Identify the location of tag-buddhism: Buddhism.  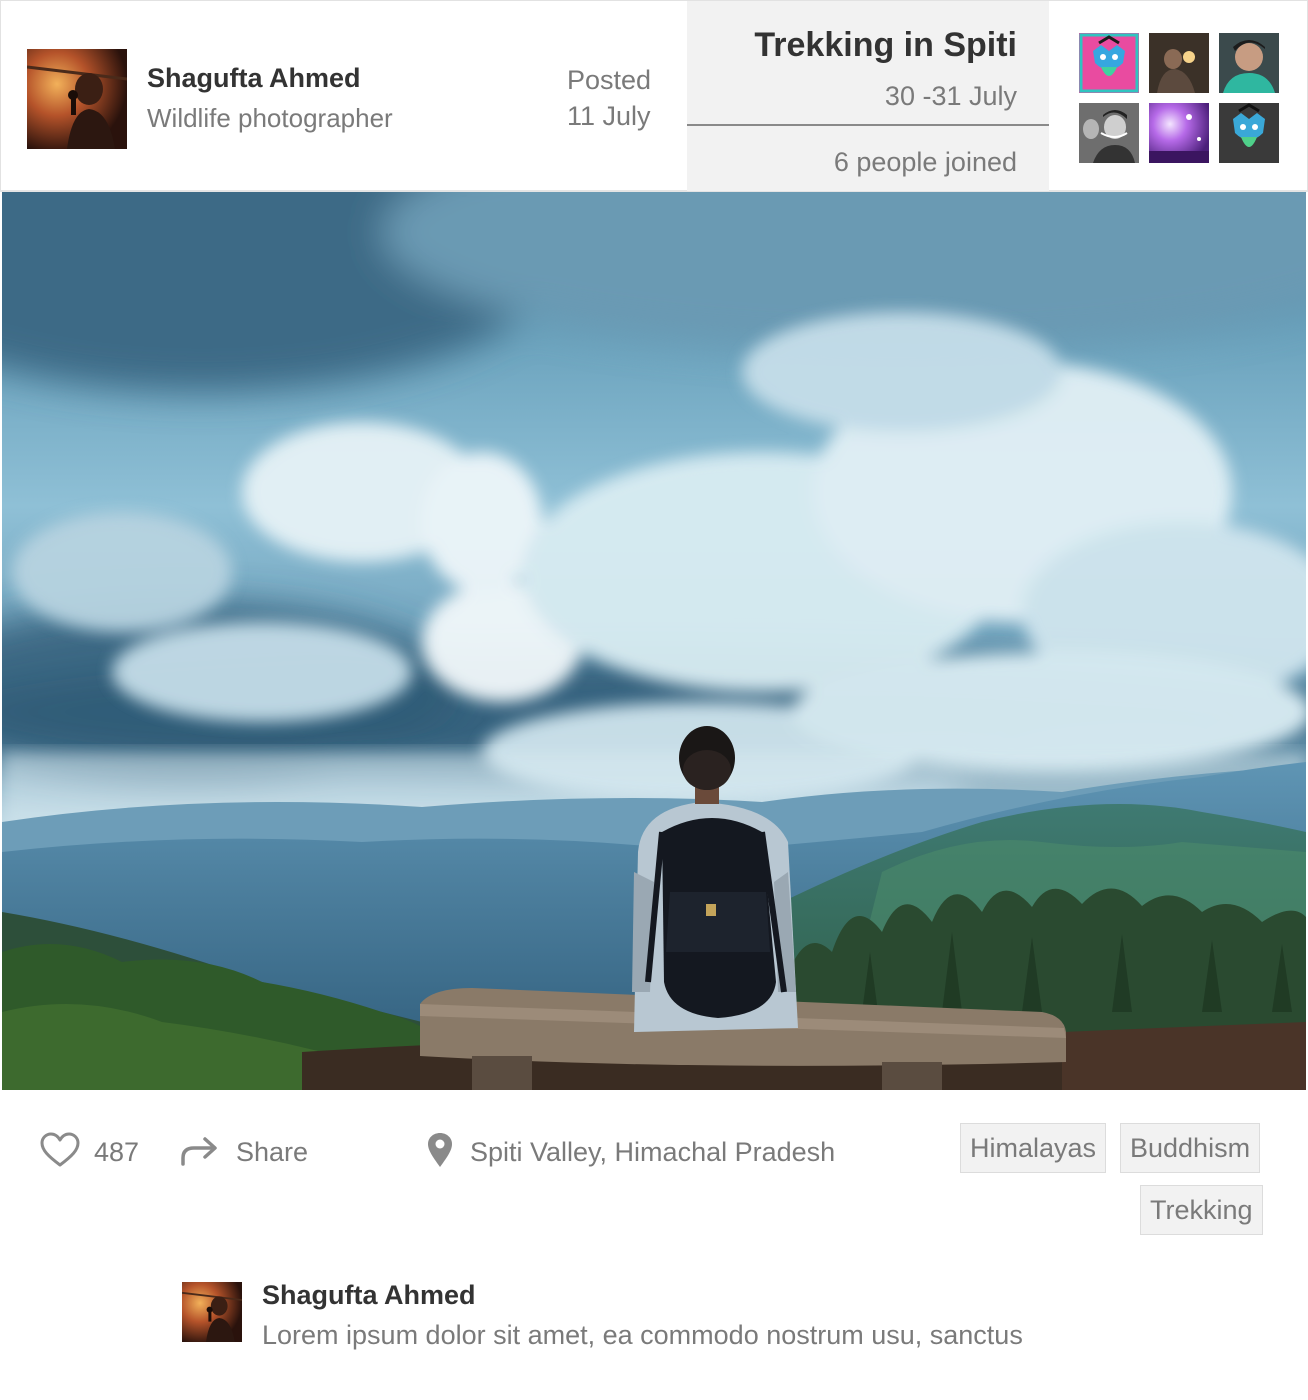
(1190, 1148).